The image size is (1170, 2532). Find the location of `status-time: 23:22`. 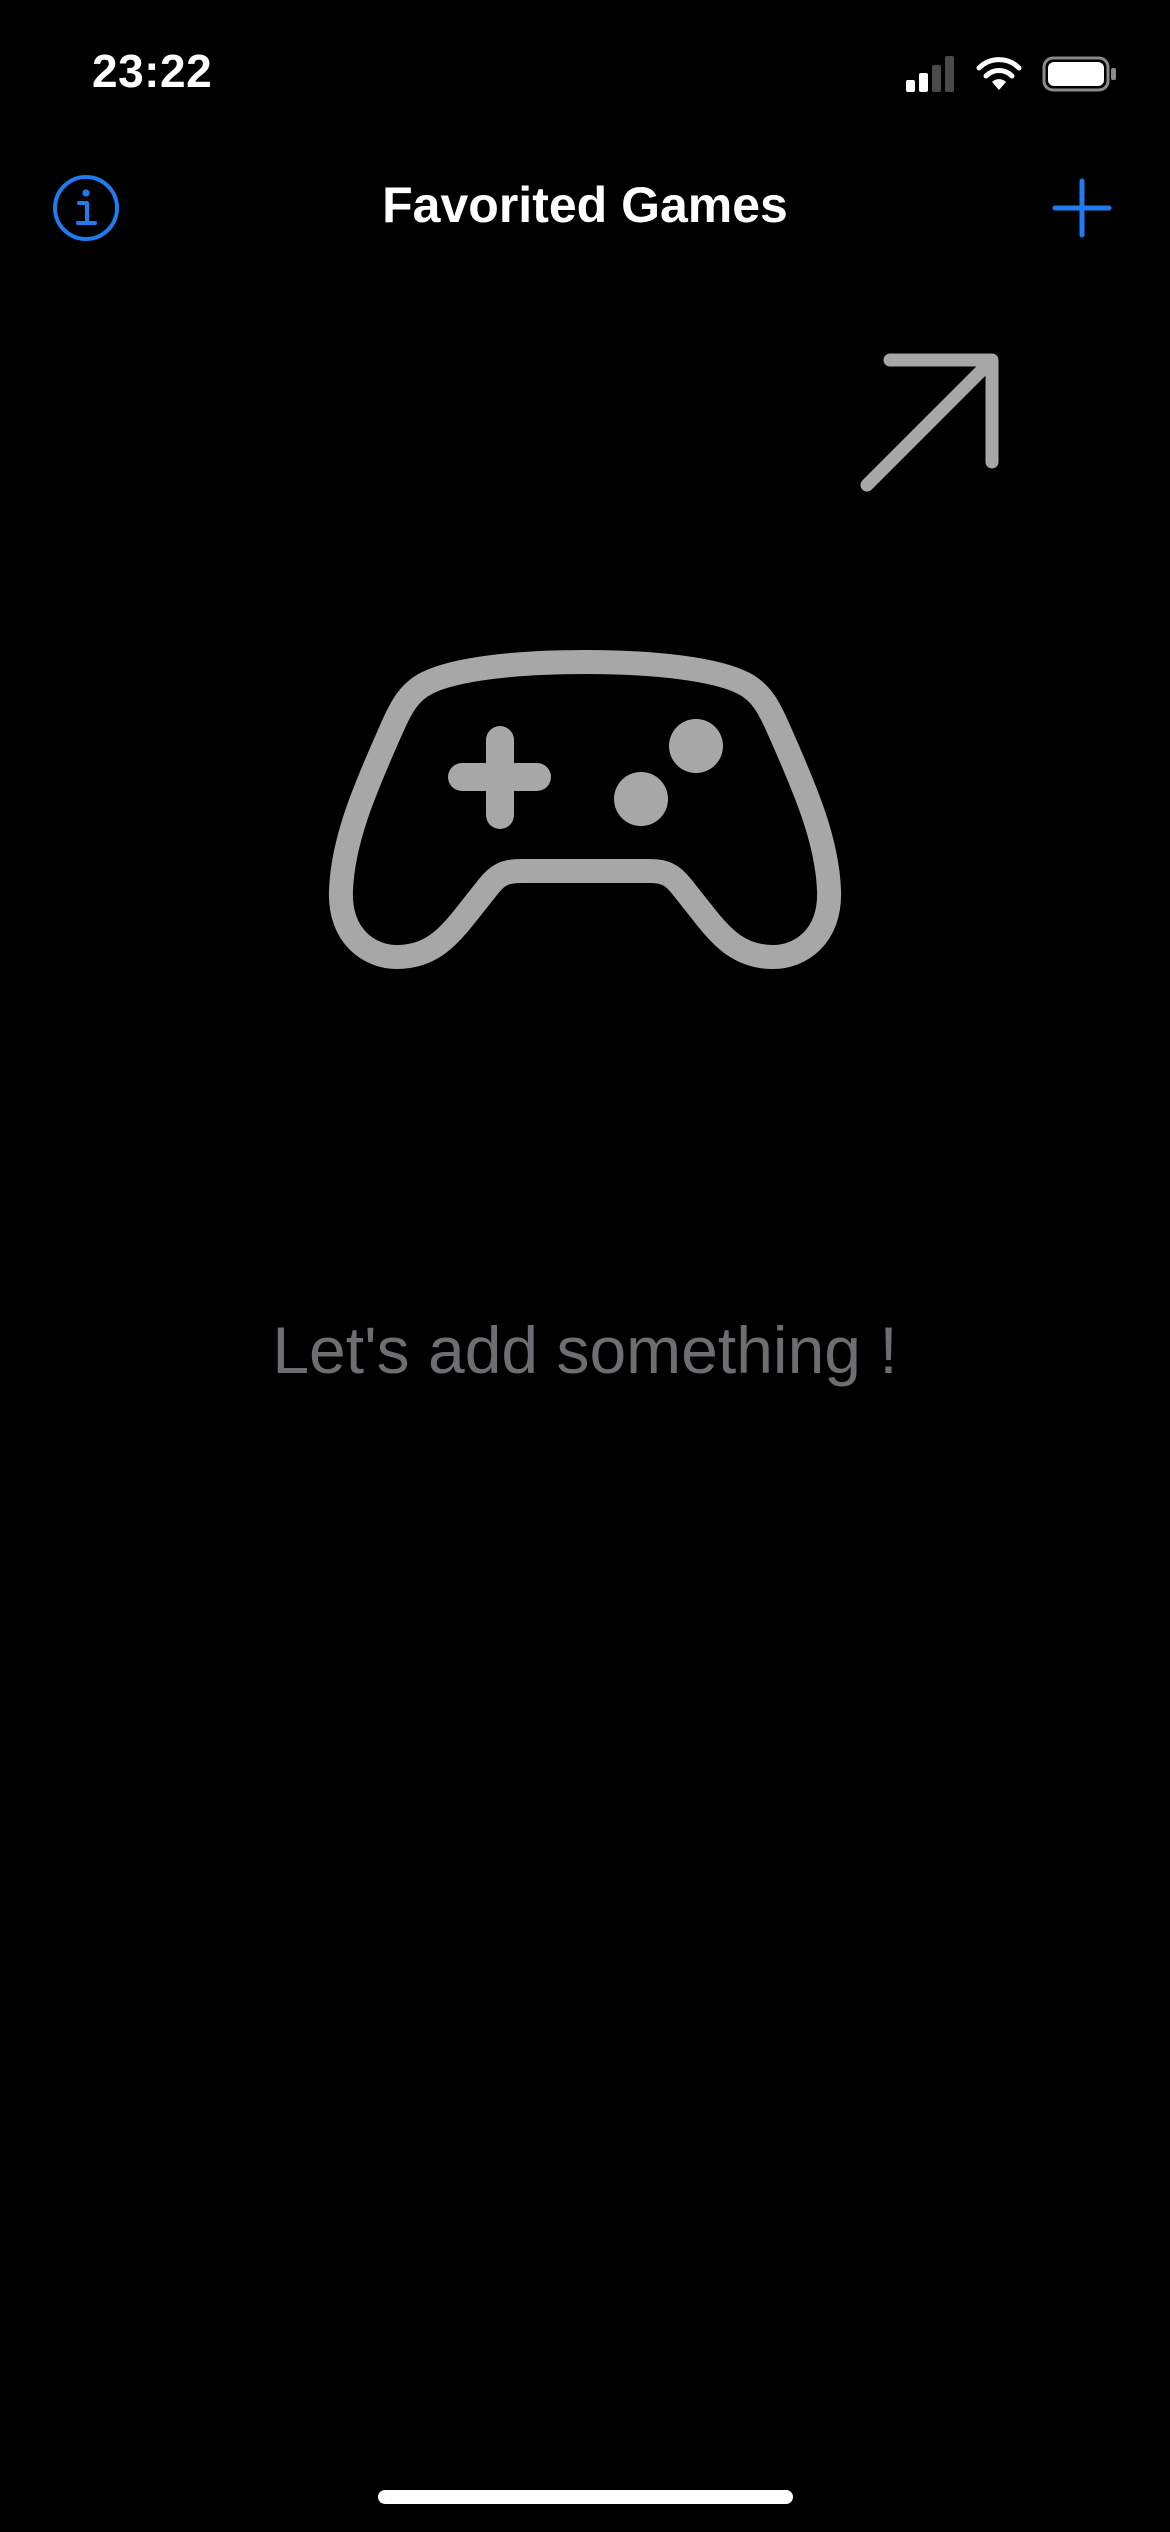

status-time: 23:22 is located at coordinates (152, 71).